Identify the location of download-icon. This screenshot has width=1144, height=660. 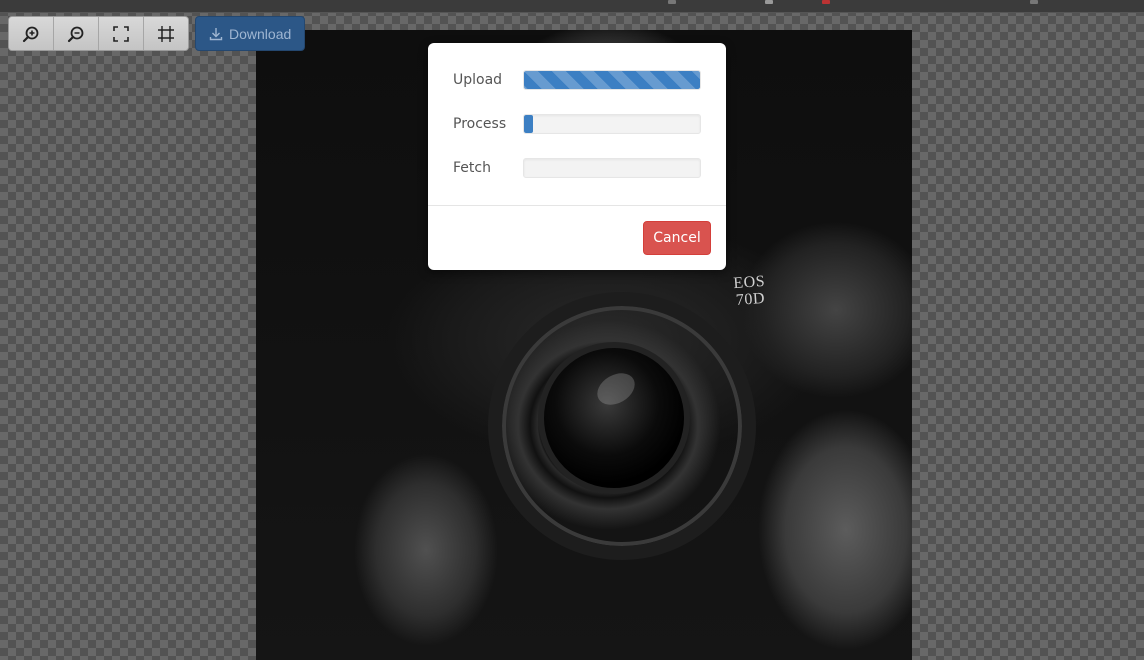
(216, 33).